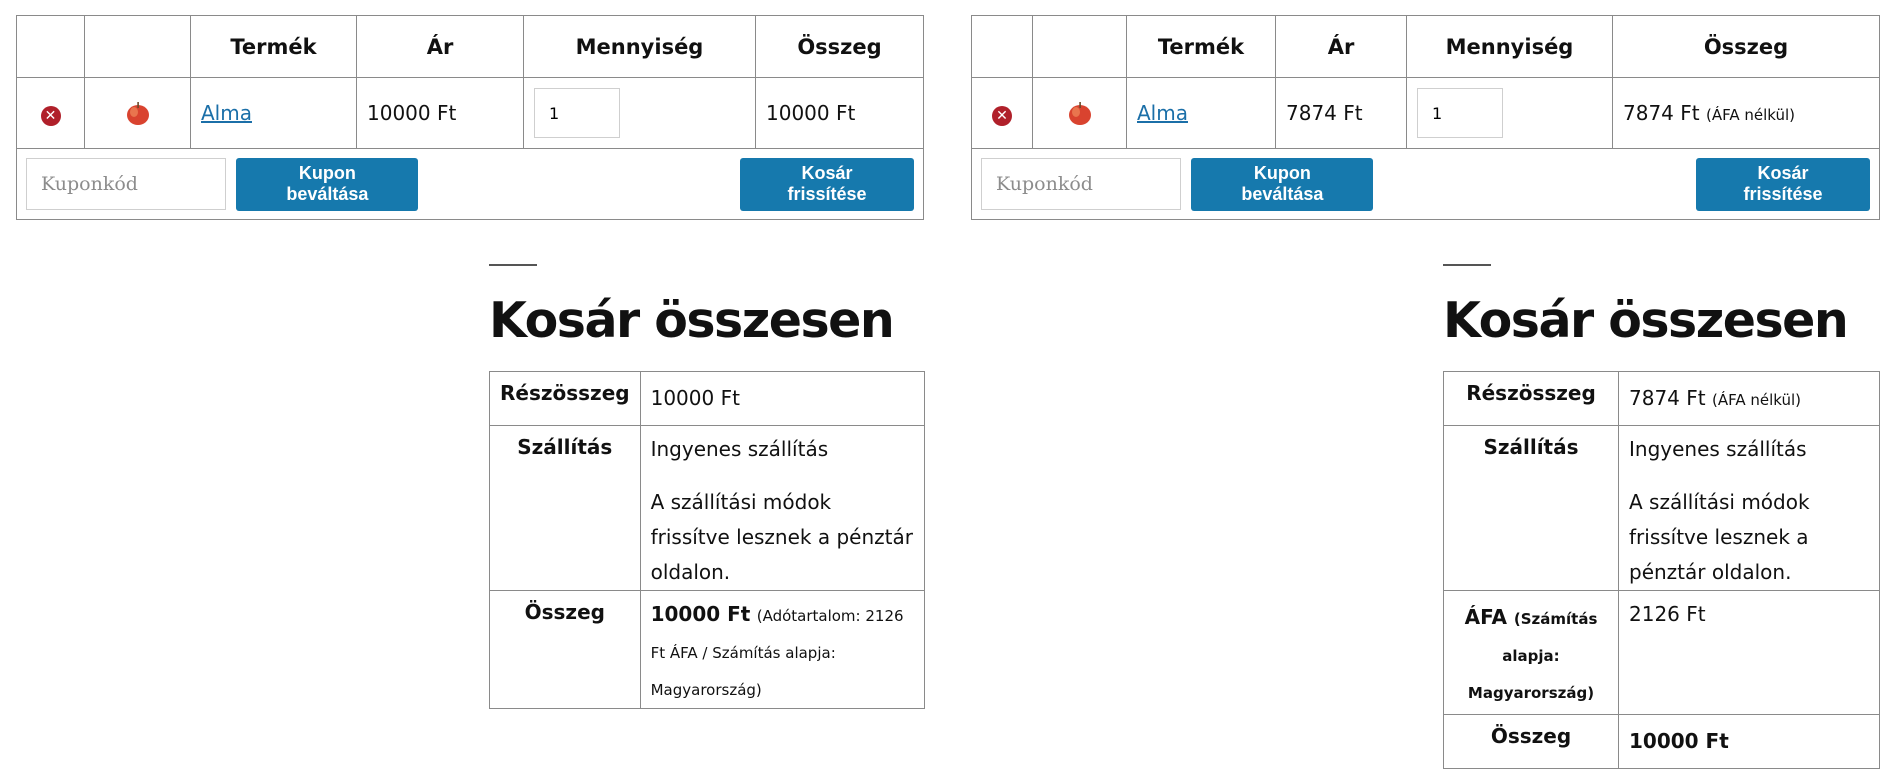  I want to click on line-total-note: (ÁFA nélkül), so click(1750, 115).